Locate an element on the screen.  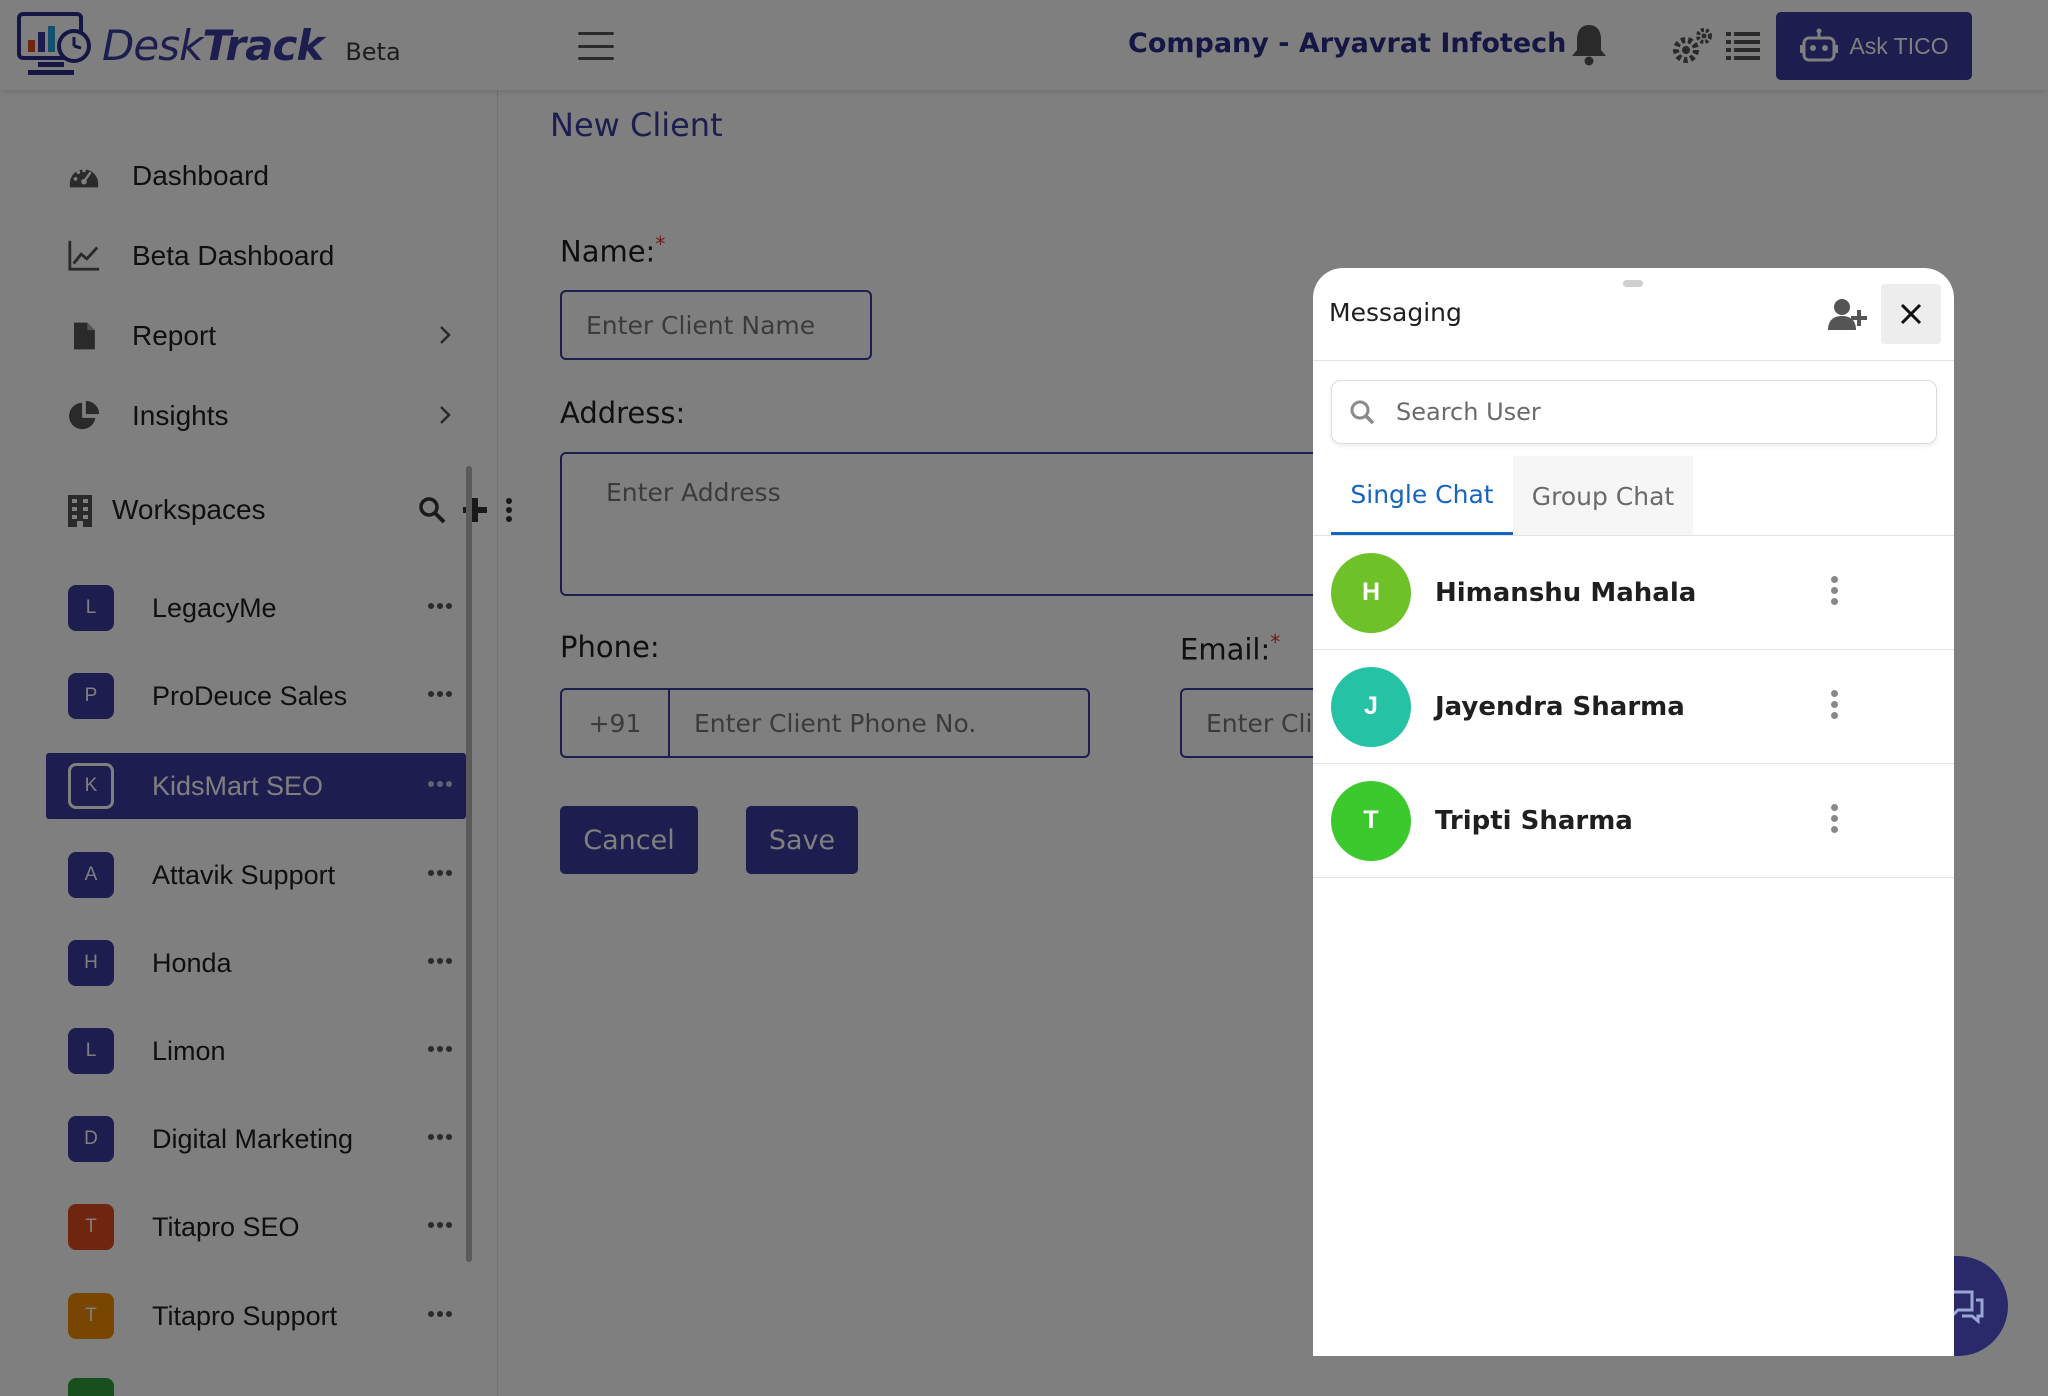
chat-user-row: J Jayendra Sharma is located at coordinates (1633, 707).